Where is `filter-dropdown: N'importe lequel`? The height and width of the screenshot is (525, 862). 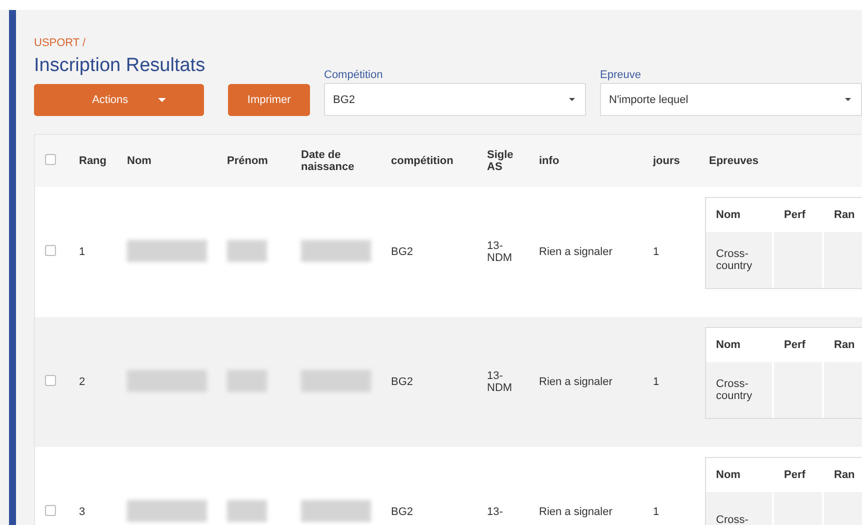 filter-dropdown: N'importe lequel is located at coordinates (731, 99).